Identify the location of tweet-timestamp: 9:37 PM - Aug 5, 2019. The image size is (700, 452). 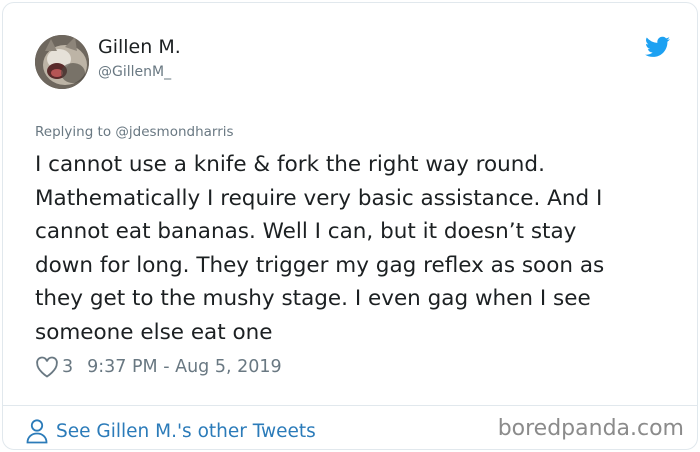
(184, 367).